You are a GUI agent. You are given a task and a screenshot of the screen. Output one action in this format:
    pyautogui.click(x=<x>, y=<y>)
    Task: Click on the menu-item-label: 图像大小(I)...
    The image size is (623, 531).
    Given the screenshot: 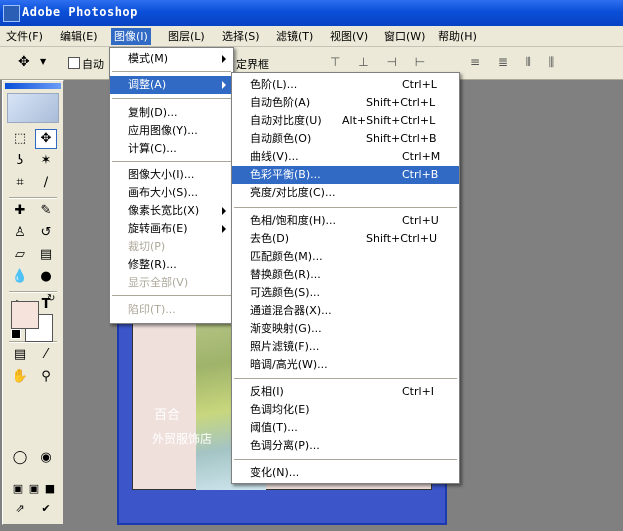 What is the action you would take?
    pyautogui.click(x=161, y=174)
    